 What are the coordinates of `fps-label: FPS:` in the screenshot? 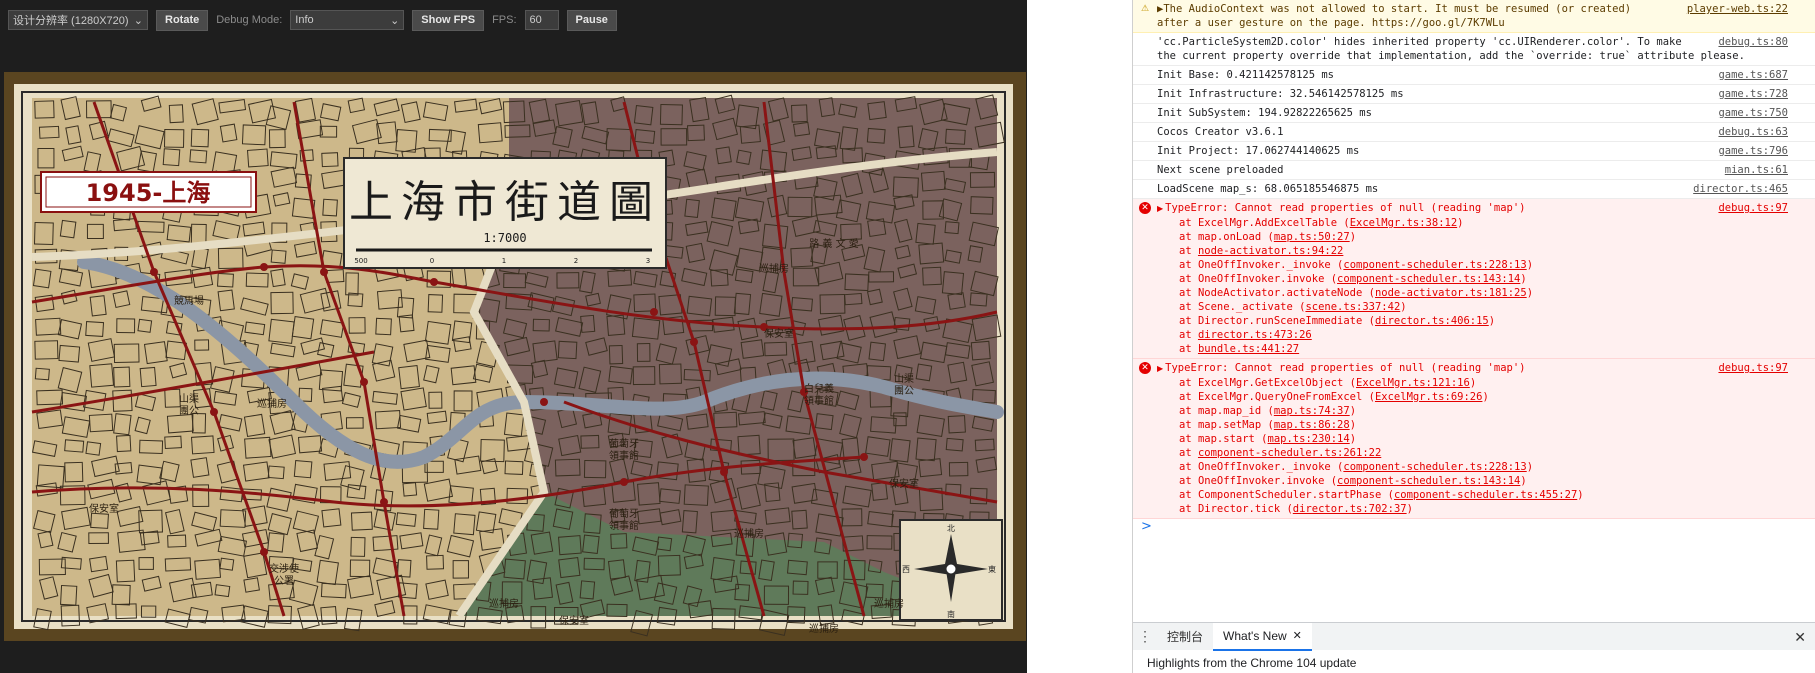 It's located at (504, 20).